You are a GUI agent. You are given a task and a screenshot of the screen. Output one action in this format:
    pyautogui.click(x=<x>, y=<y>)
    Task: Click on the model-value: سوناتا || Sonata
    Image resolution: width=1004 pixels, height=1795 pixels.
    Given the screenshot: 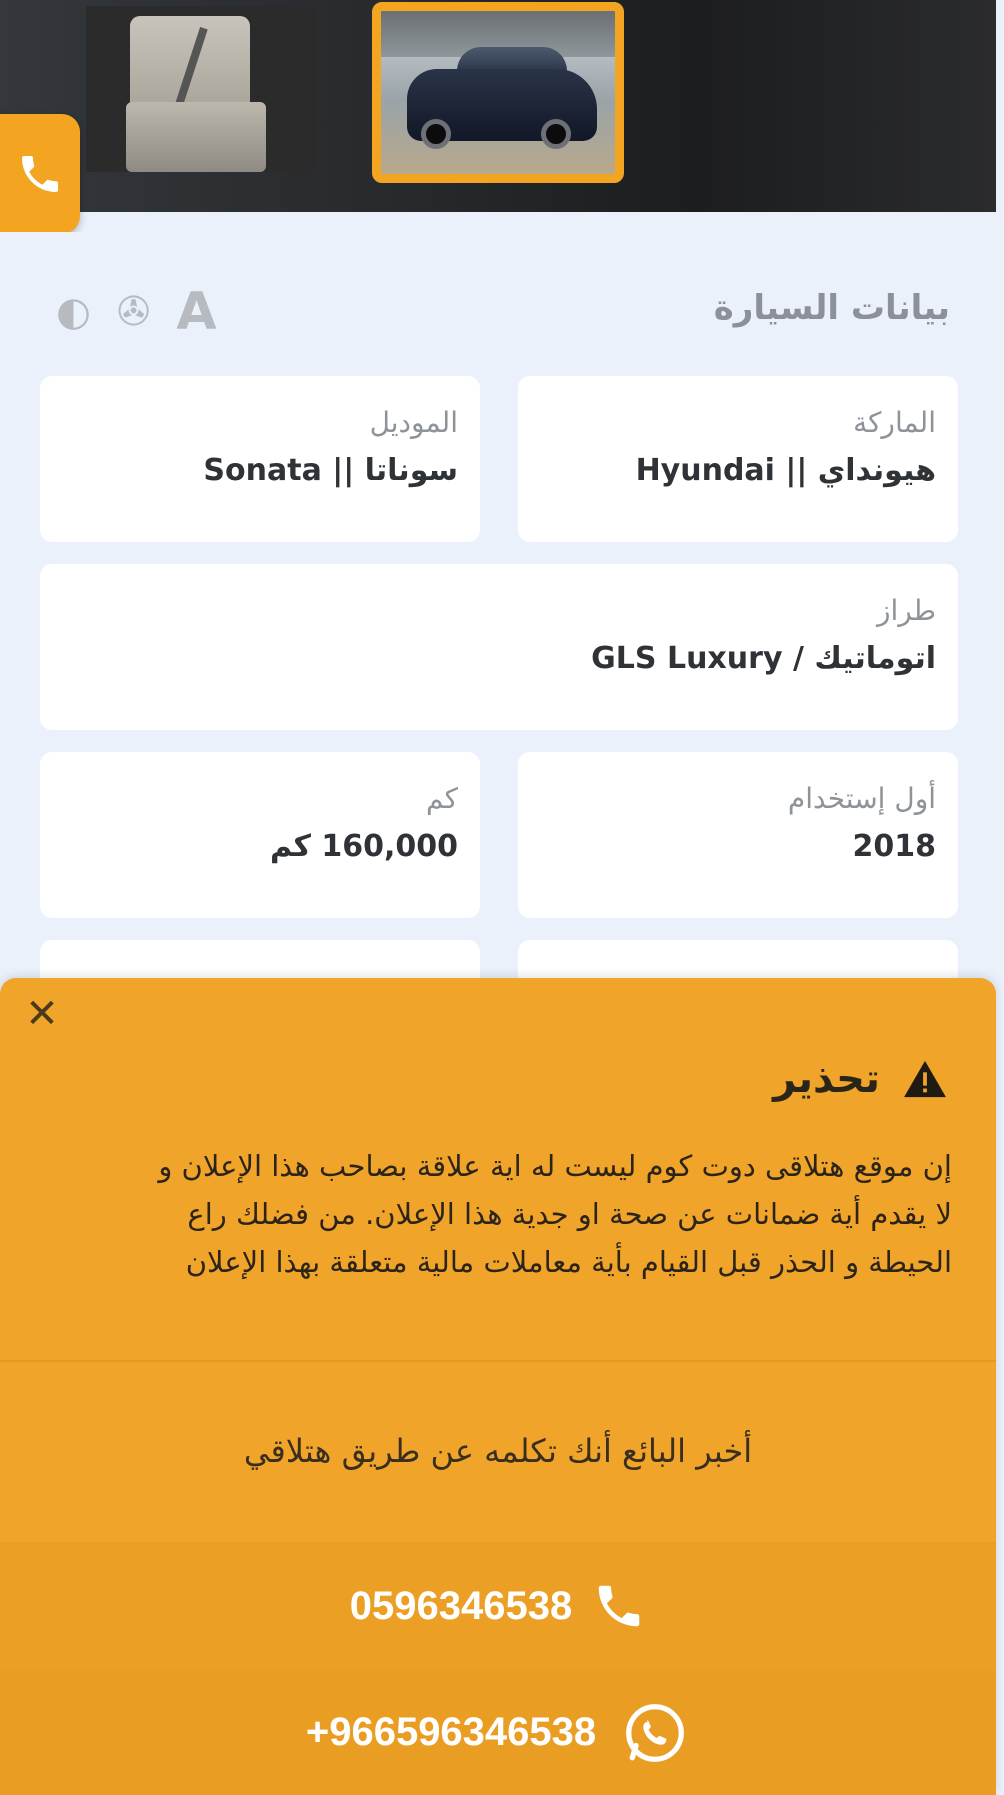 What is the action you would take?
    pyautogui.click(x=330, y=470)
    